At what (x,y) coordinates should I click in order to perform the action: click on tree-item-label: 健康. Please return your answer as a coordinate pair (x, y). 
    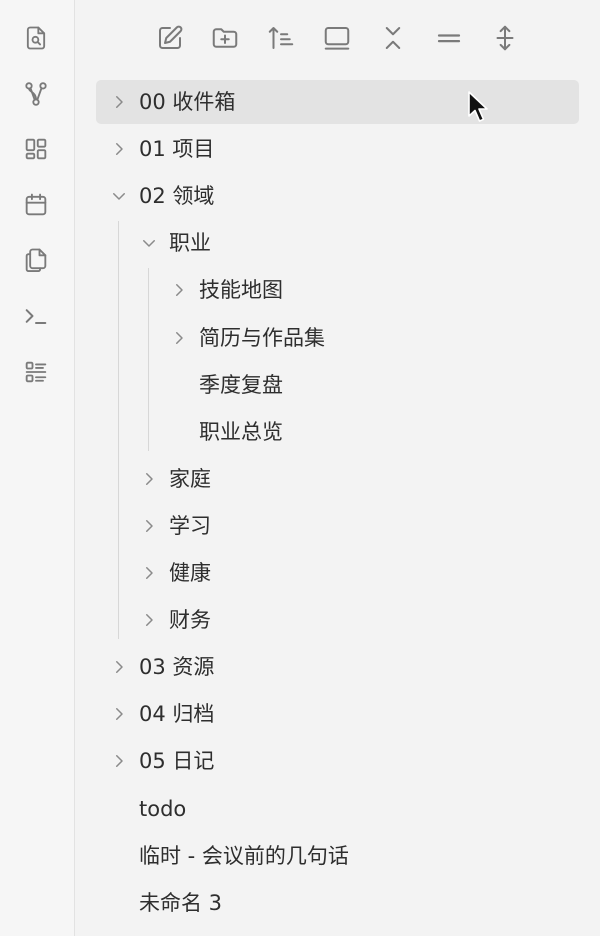
    Looking at the image, I should click on (190, 573).